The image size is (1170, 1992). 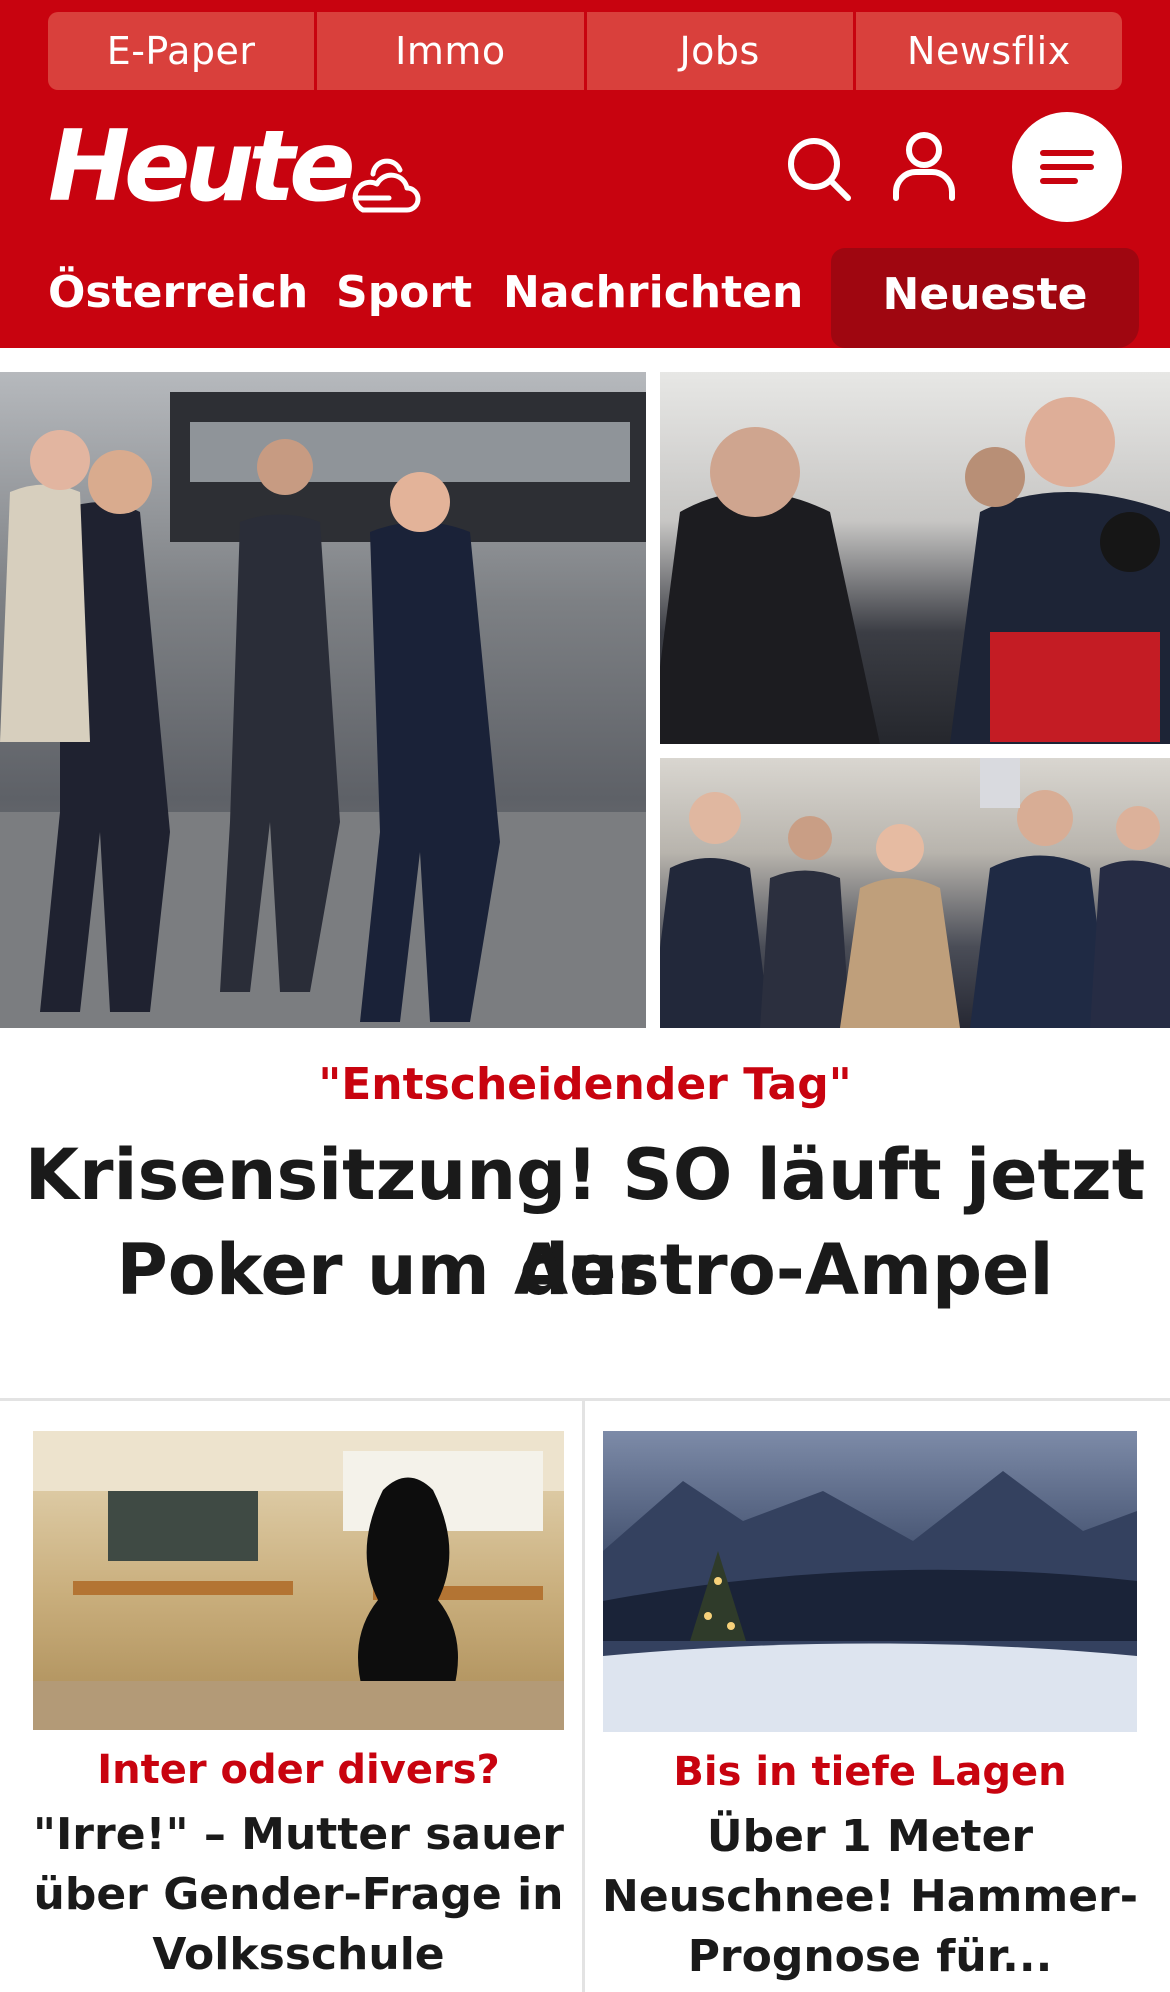 What do you see at coordinates (178, 293) in the screenshot?
I see `nav-item-oesterreich: Österreich` at bounding box center [178, 293].